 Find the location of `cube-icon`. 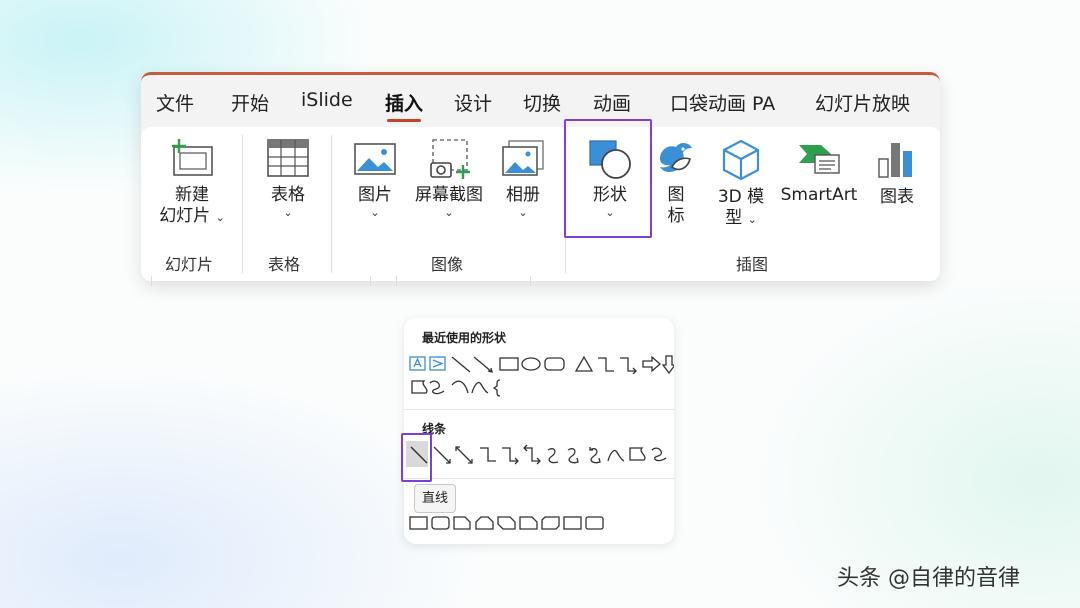

cube-icon is located at coordinates (741, 160).